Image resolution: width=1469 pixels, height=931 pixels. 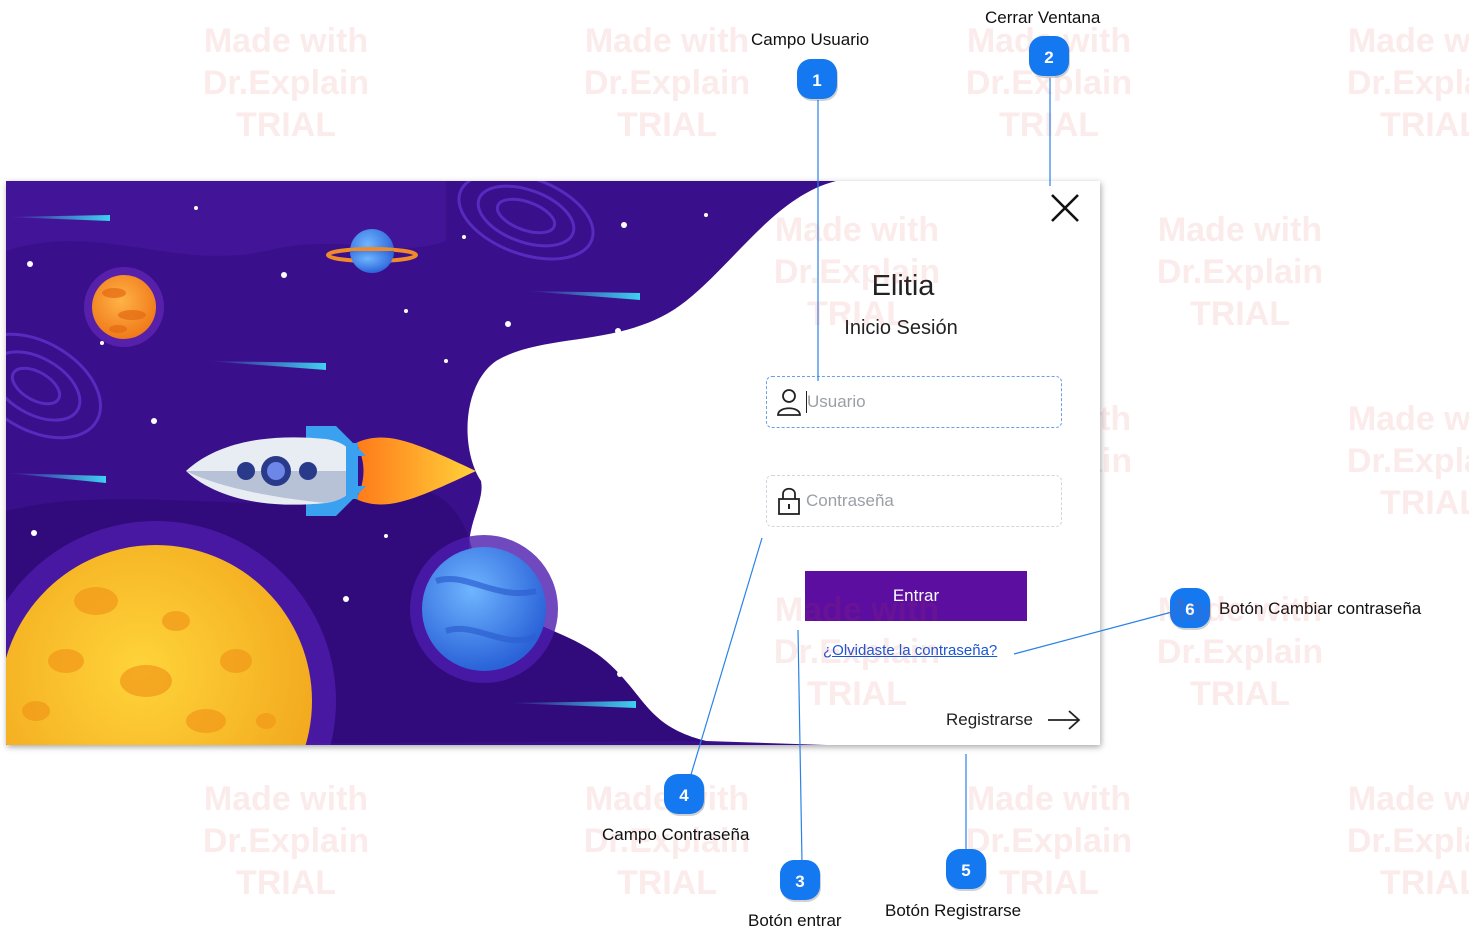 What do you see at coordinates (1320, 608) in the screenshot?
I see `callout-label-6: Botón Cambiar contraseña` at bounding box center [1320, 608].